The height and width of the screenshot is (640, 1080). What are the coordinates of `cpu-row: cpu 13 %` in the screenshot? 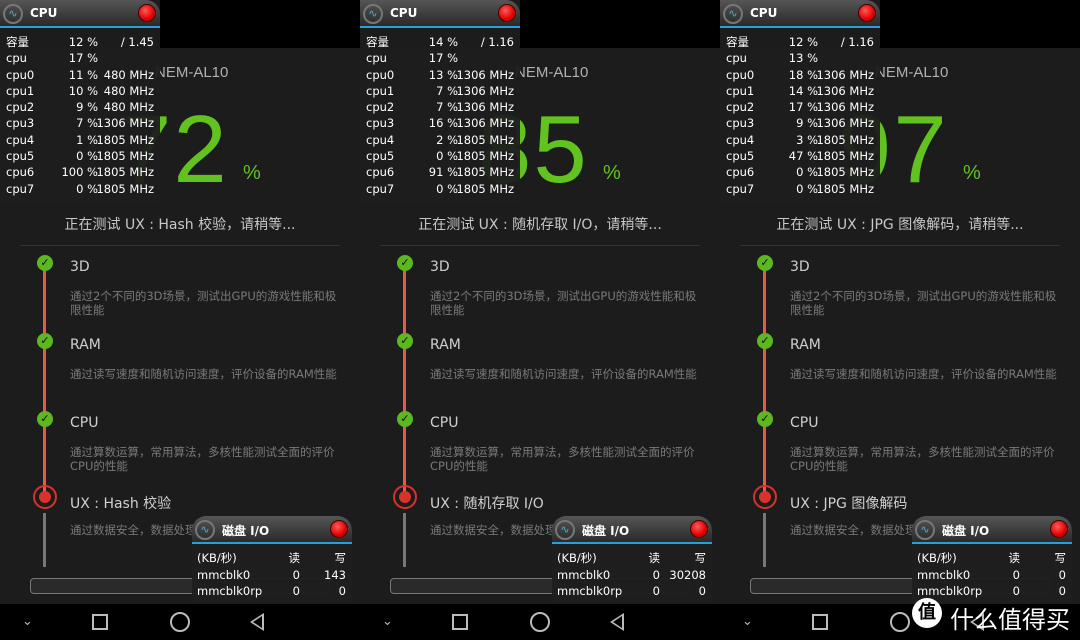 It's located at (800, 58).